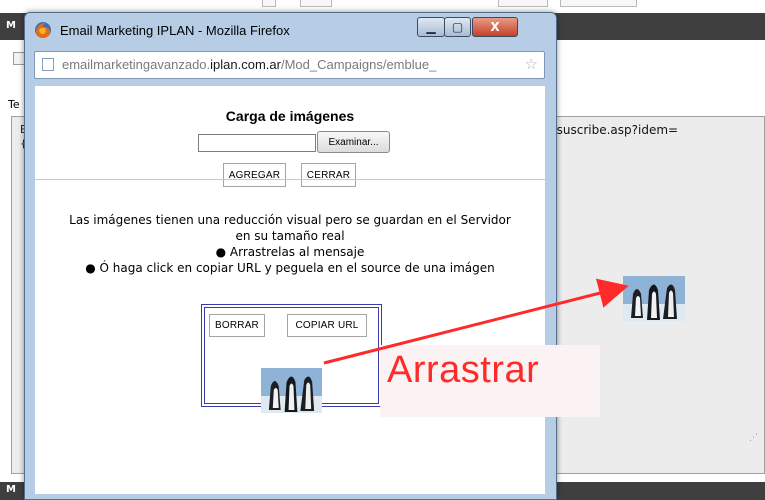  I want to click on minimize-icon: ▁, so click(431, 27).